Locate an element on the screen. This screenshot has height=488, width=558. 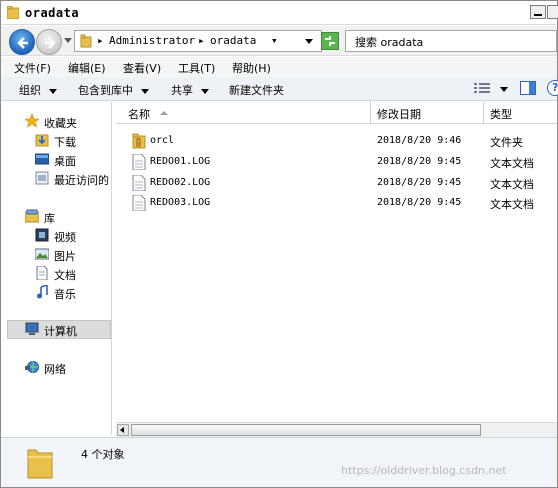
file-type: 文件夹 is located at coordinates (506, 142).